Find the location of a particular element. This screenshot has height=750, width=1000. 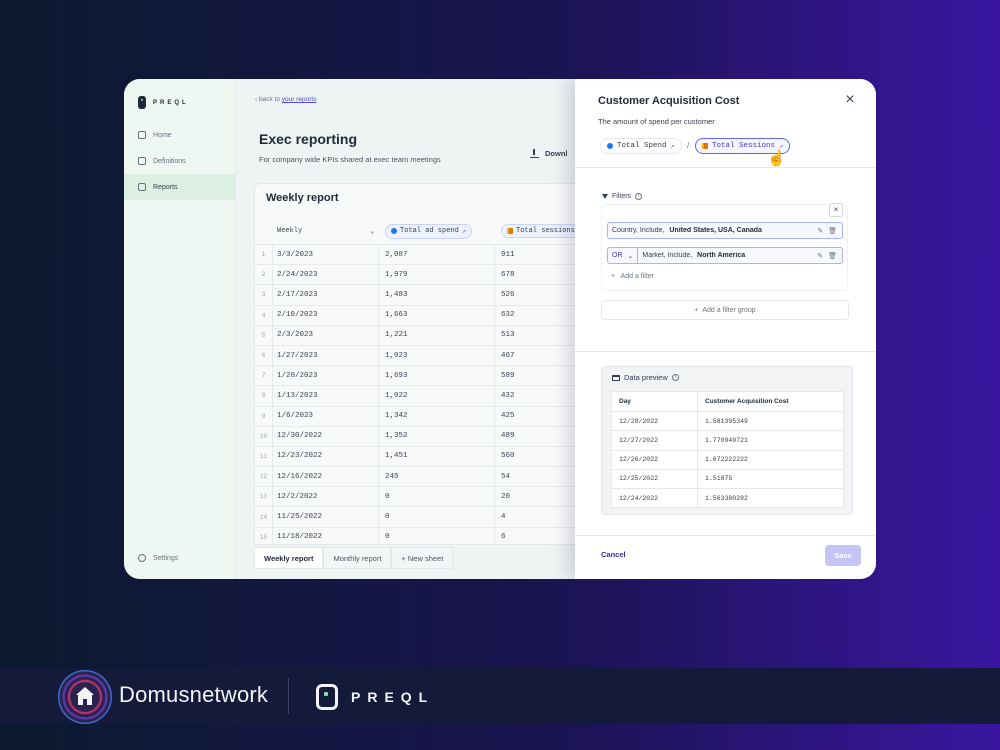

cell-cac: 1.672222222 is located at coordinates (726, 460).